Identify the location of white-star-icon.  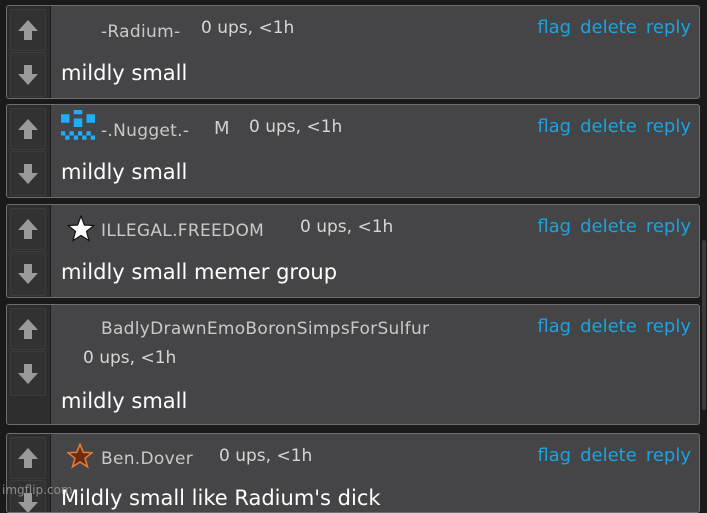
(81, 229).